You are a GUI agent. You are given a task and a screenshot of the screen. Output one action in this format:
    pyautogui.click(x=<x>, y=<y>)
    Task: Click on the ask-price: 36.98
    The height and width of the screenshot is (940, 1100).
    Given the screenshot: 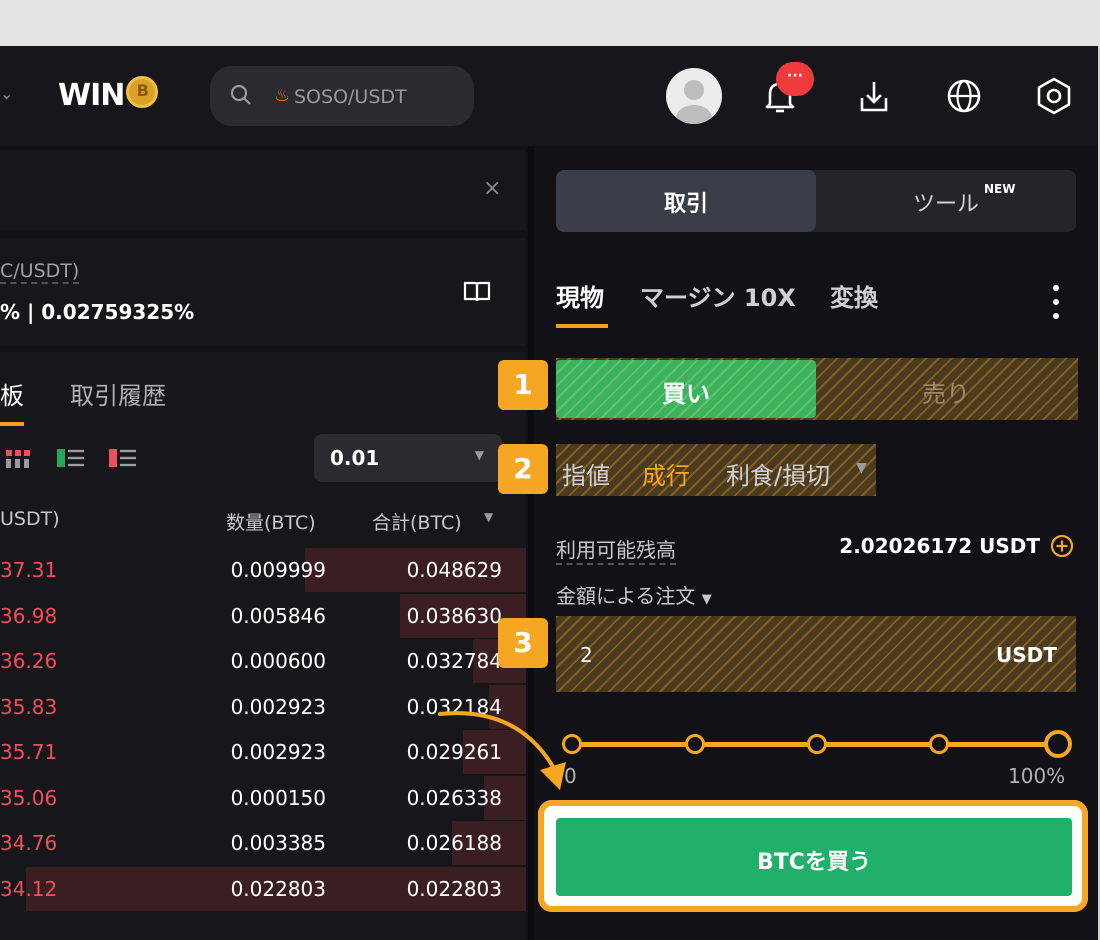 What is the action you would take?
    pyautogui.click(x=29, y=615)
    